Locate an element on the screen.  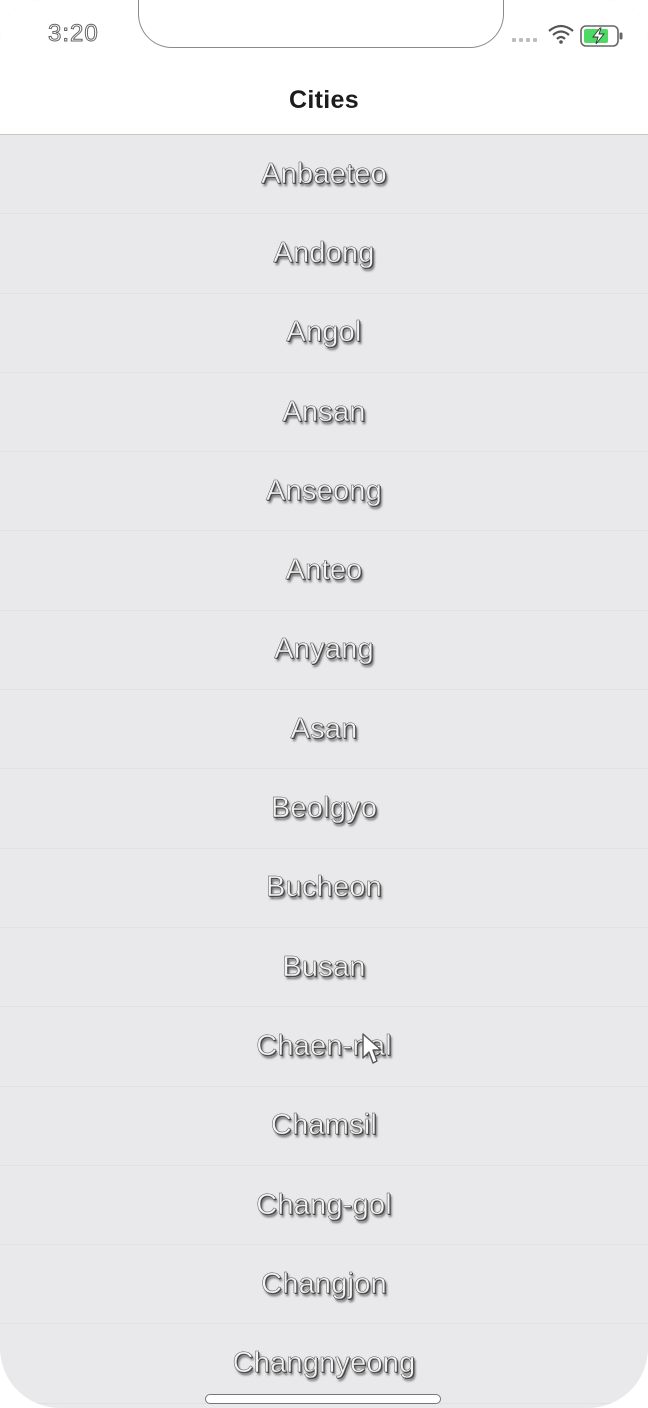
list-item: Bucheon is located at coordinates (324, 888).